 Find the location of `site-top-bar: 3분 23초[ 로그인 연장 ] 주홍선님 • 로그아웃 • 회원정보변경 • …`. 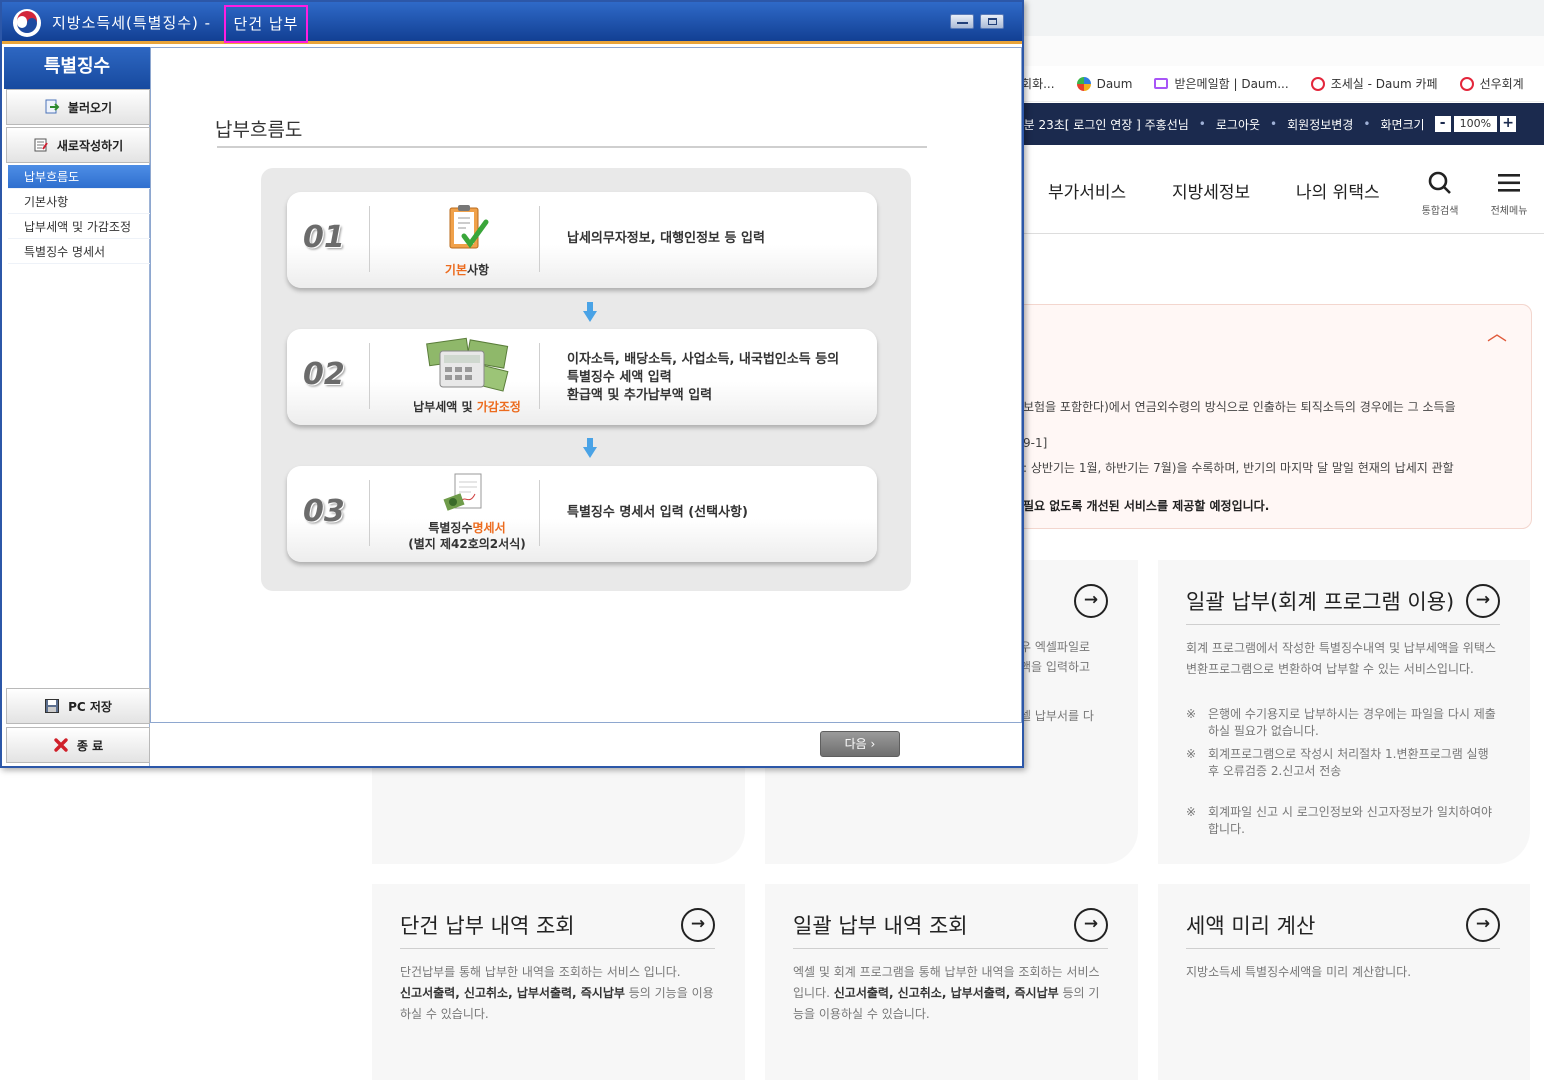

site-top-bar: 3분 23초[ 로그인 연장 ] 주홍선님 • 로그아웃 • 회원정보변경 • … is located at coordinates (1277, 124).